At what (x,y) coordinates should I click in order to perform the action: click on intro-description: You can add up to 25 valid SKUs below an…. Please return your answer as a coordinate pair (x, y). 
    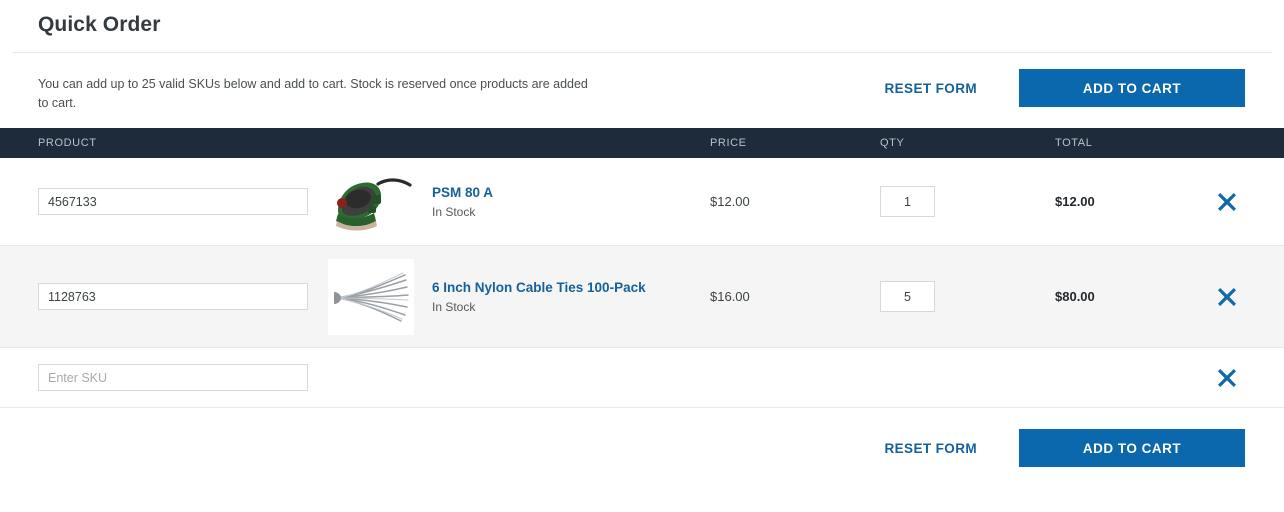
    Looking at the image, I should click on (313, 93).